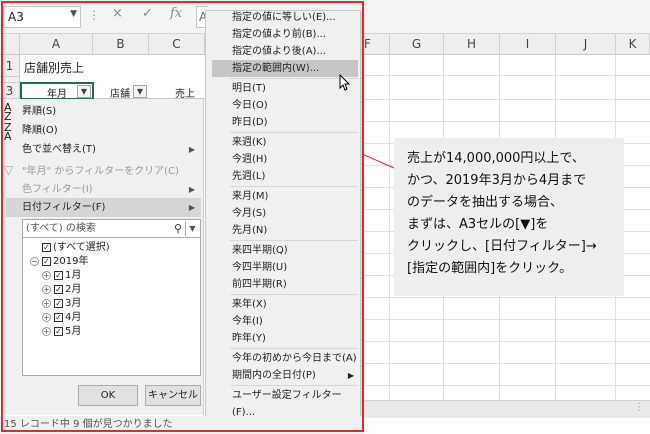 Image resolution: width=650 pixels, height=434 pixels. What do you see at coordinates (497, 180) in the screenshot?
I see `callout-line: かつ、2019年3月から4月まで` at bounding box center [497, 180].